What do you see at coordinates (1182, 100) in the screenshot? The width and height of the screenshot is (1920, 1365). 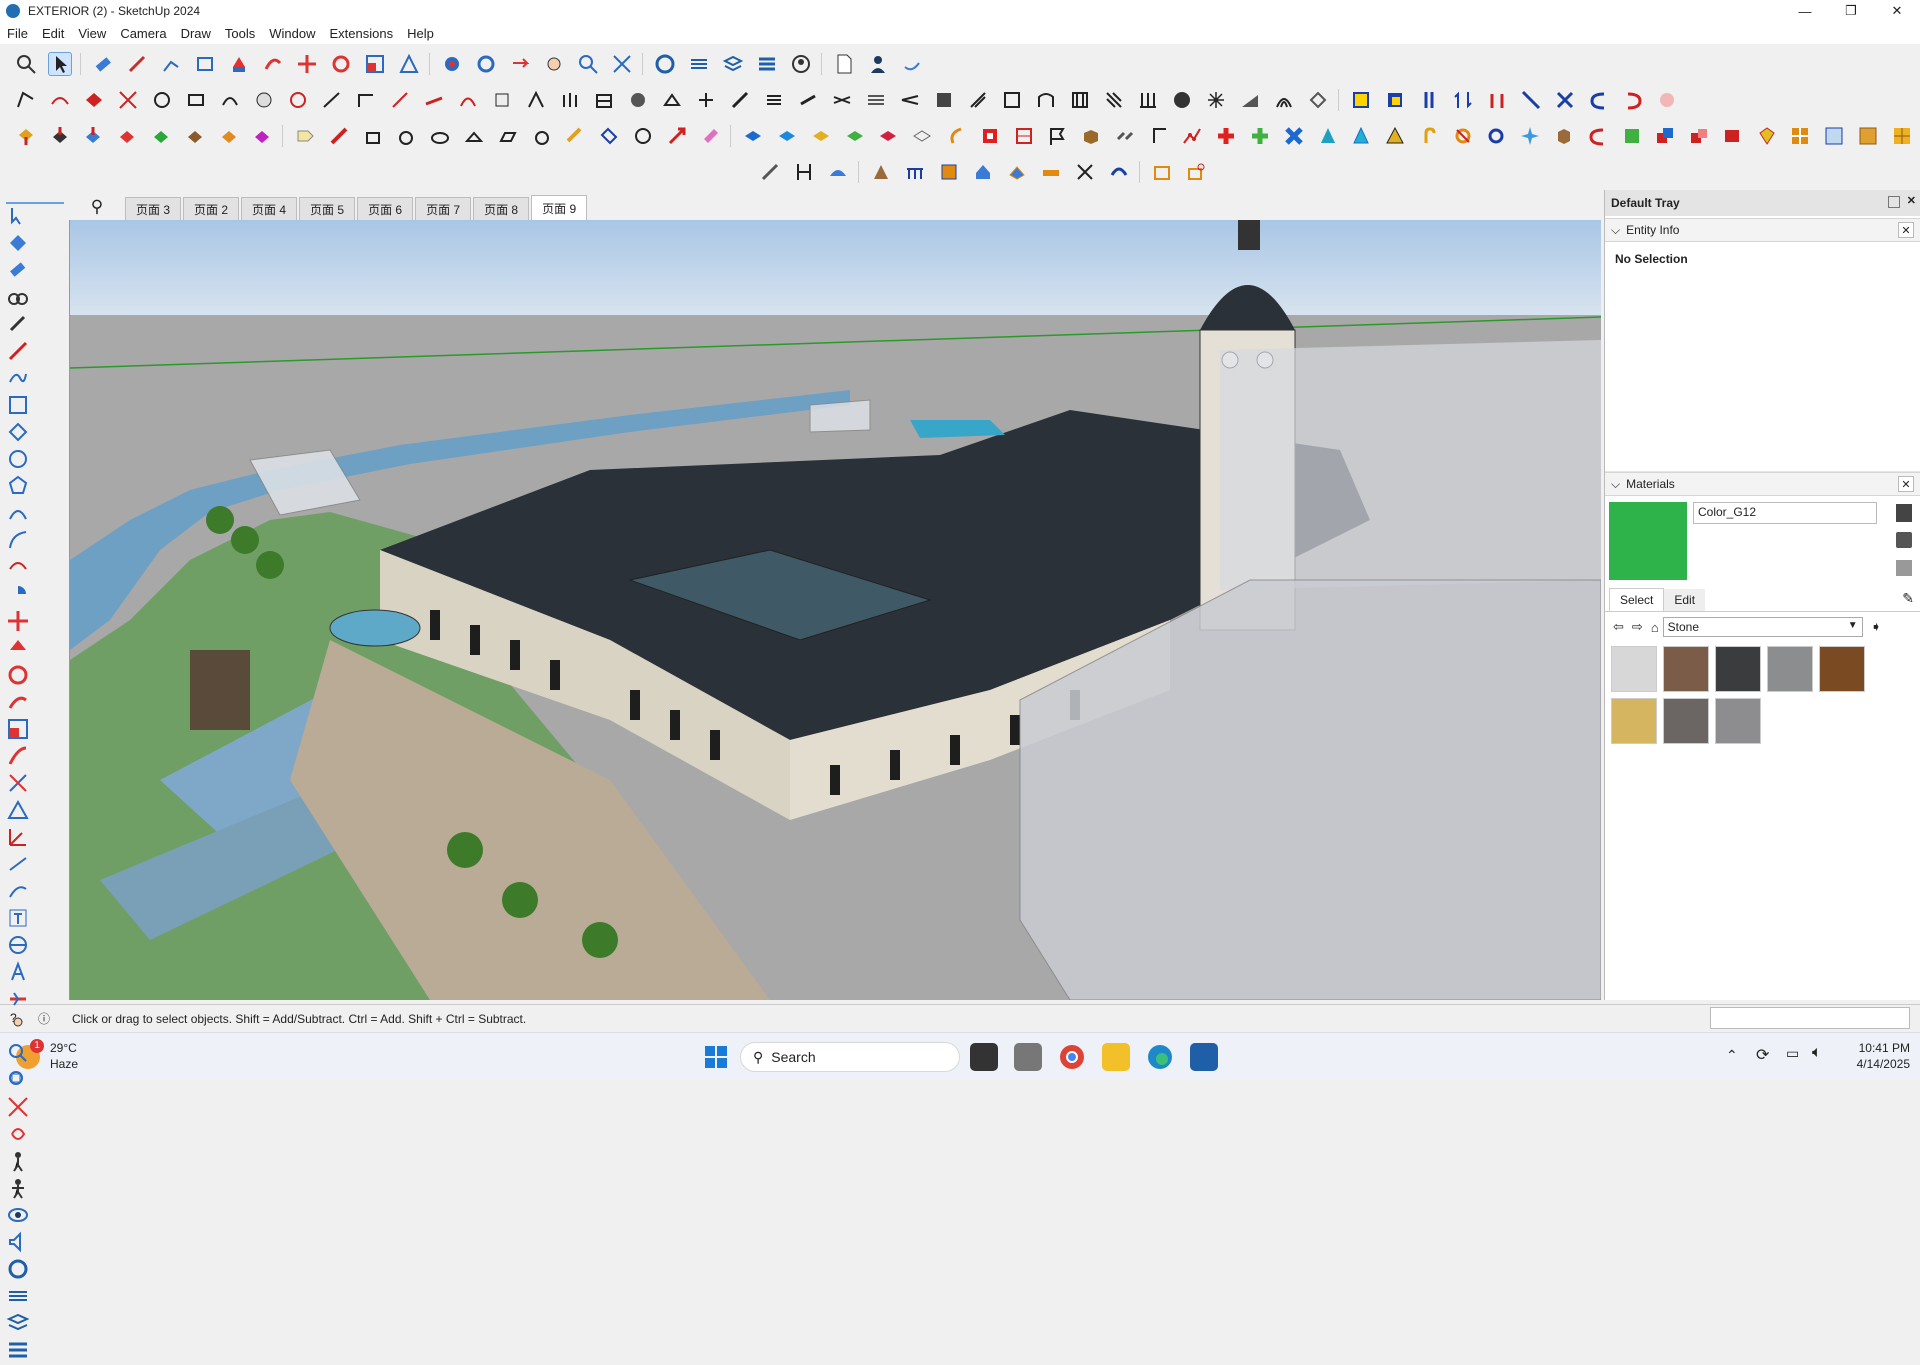 I see `extension-tool-35-icon` at bounding box center [1182, 100].